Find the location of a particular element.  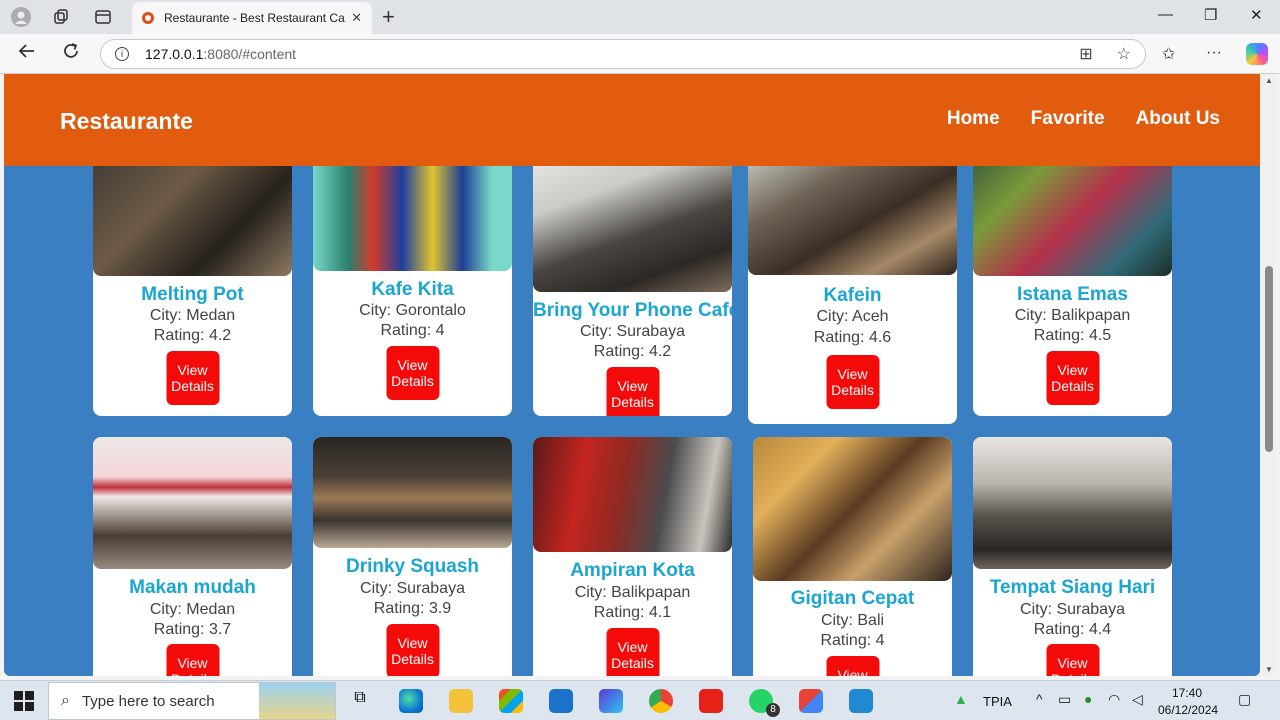

url-input: i 127.0.0.1:8080/#content ⊞ ☆ is located at coordinates (623, 54).